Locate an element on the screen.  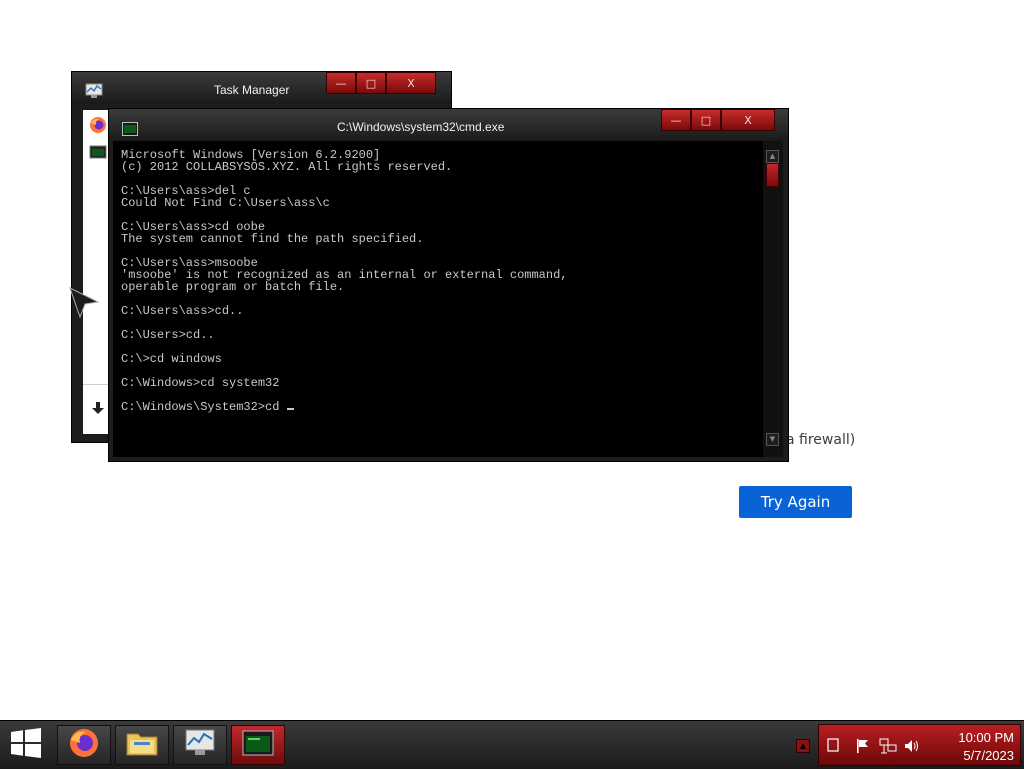
down-arrow-icon is located at coordinates (98, 409).